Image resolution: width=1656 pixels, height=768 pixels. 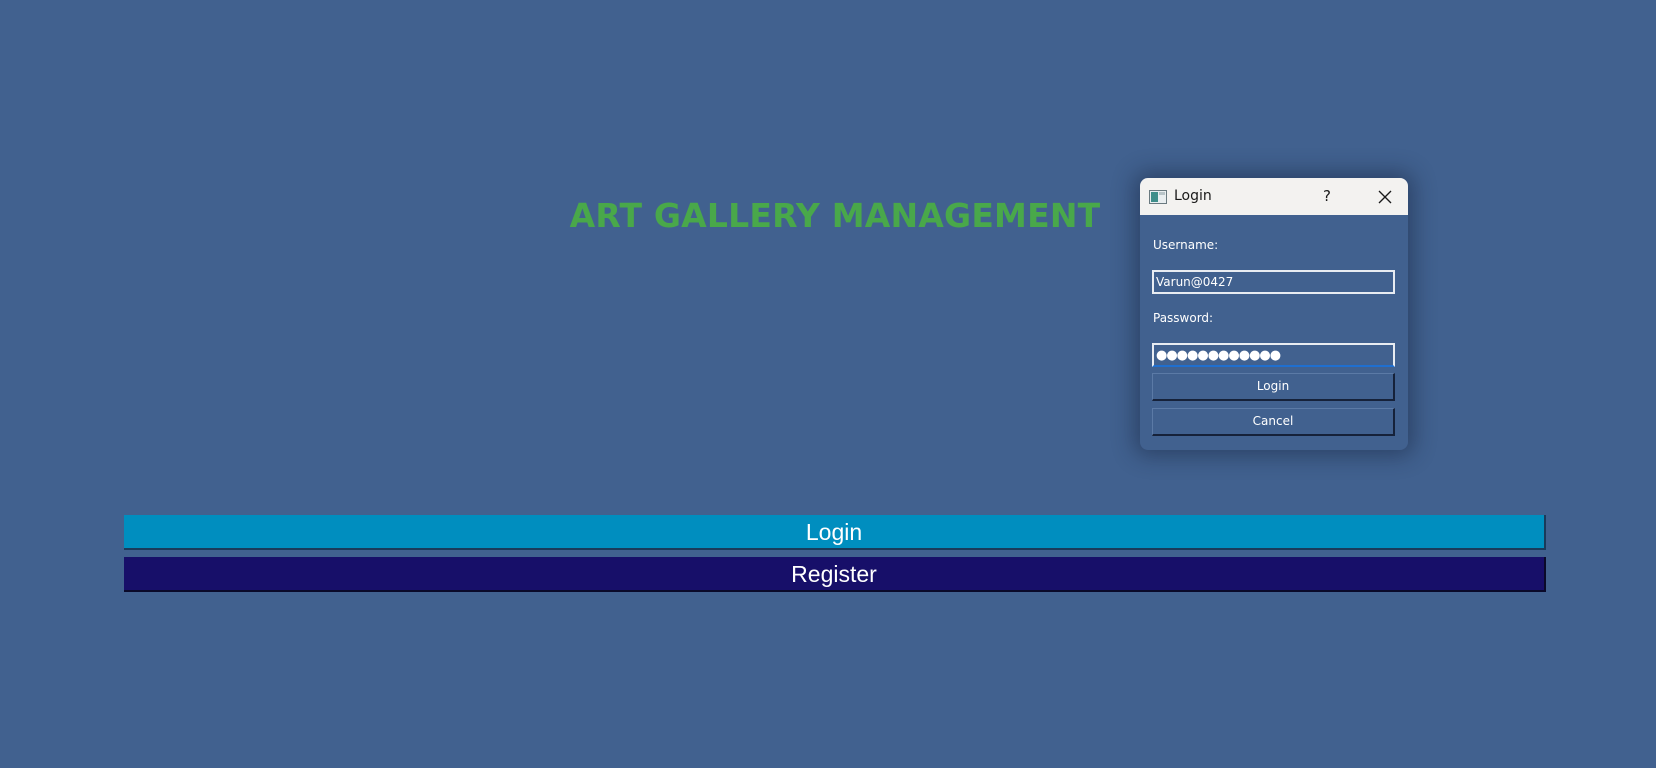 I want to click on window-app-icon, so click(x=1158, y=196).